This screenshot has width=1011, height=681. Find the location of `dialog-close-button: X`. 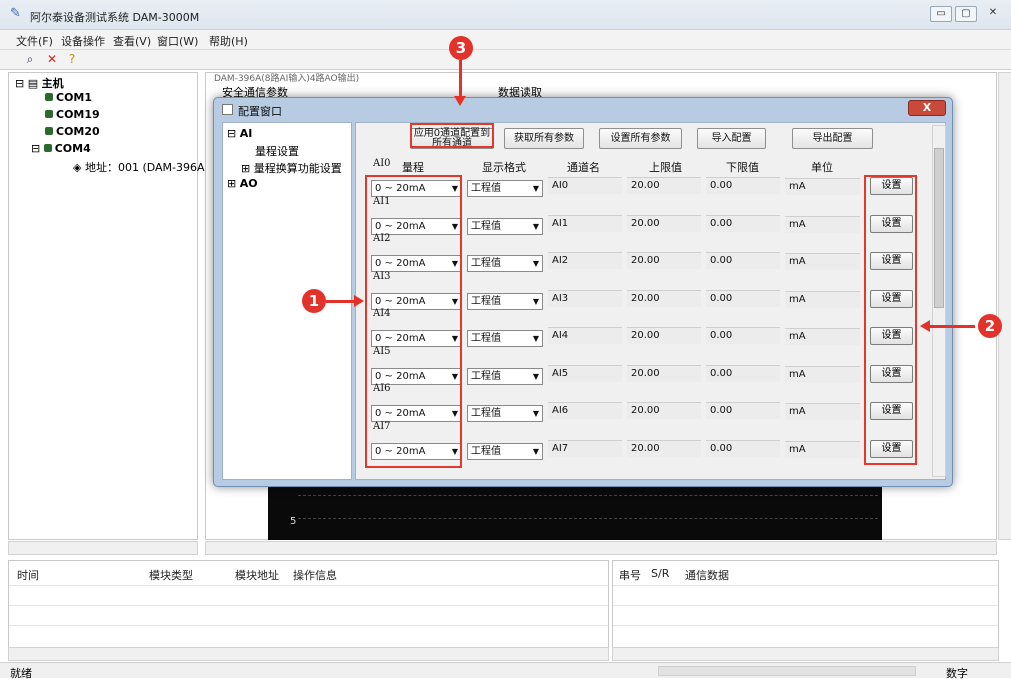

dialog-close-button: X is located at coordinates (927, 108).